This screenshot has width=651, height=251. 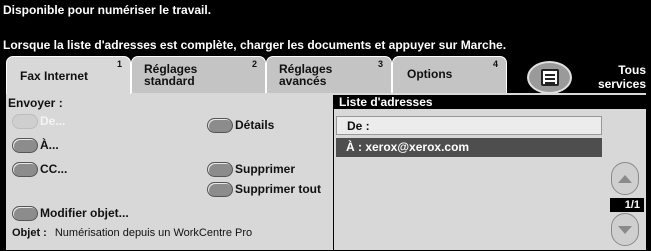 What do you see at coordinates (251, 169) in the screenshot?
I see `delete-button: Supprimer` at bounding box center [251, 169].